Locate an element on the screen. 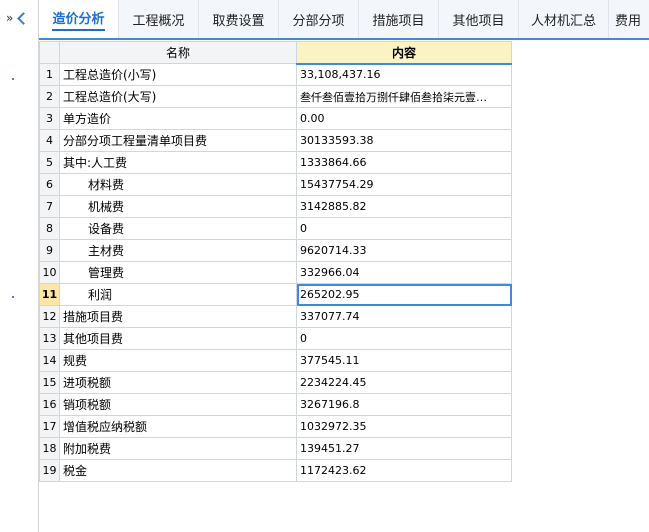 This screenshot has height=532, width=649. table-row: 4 分部分项工程量清单项目费 30133593.38 is located at coordinates (275, 140).